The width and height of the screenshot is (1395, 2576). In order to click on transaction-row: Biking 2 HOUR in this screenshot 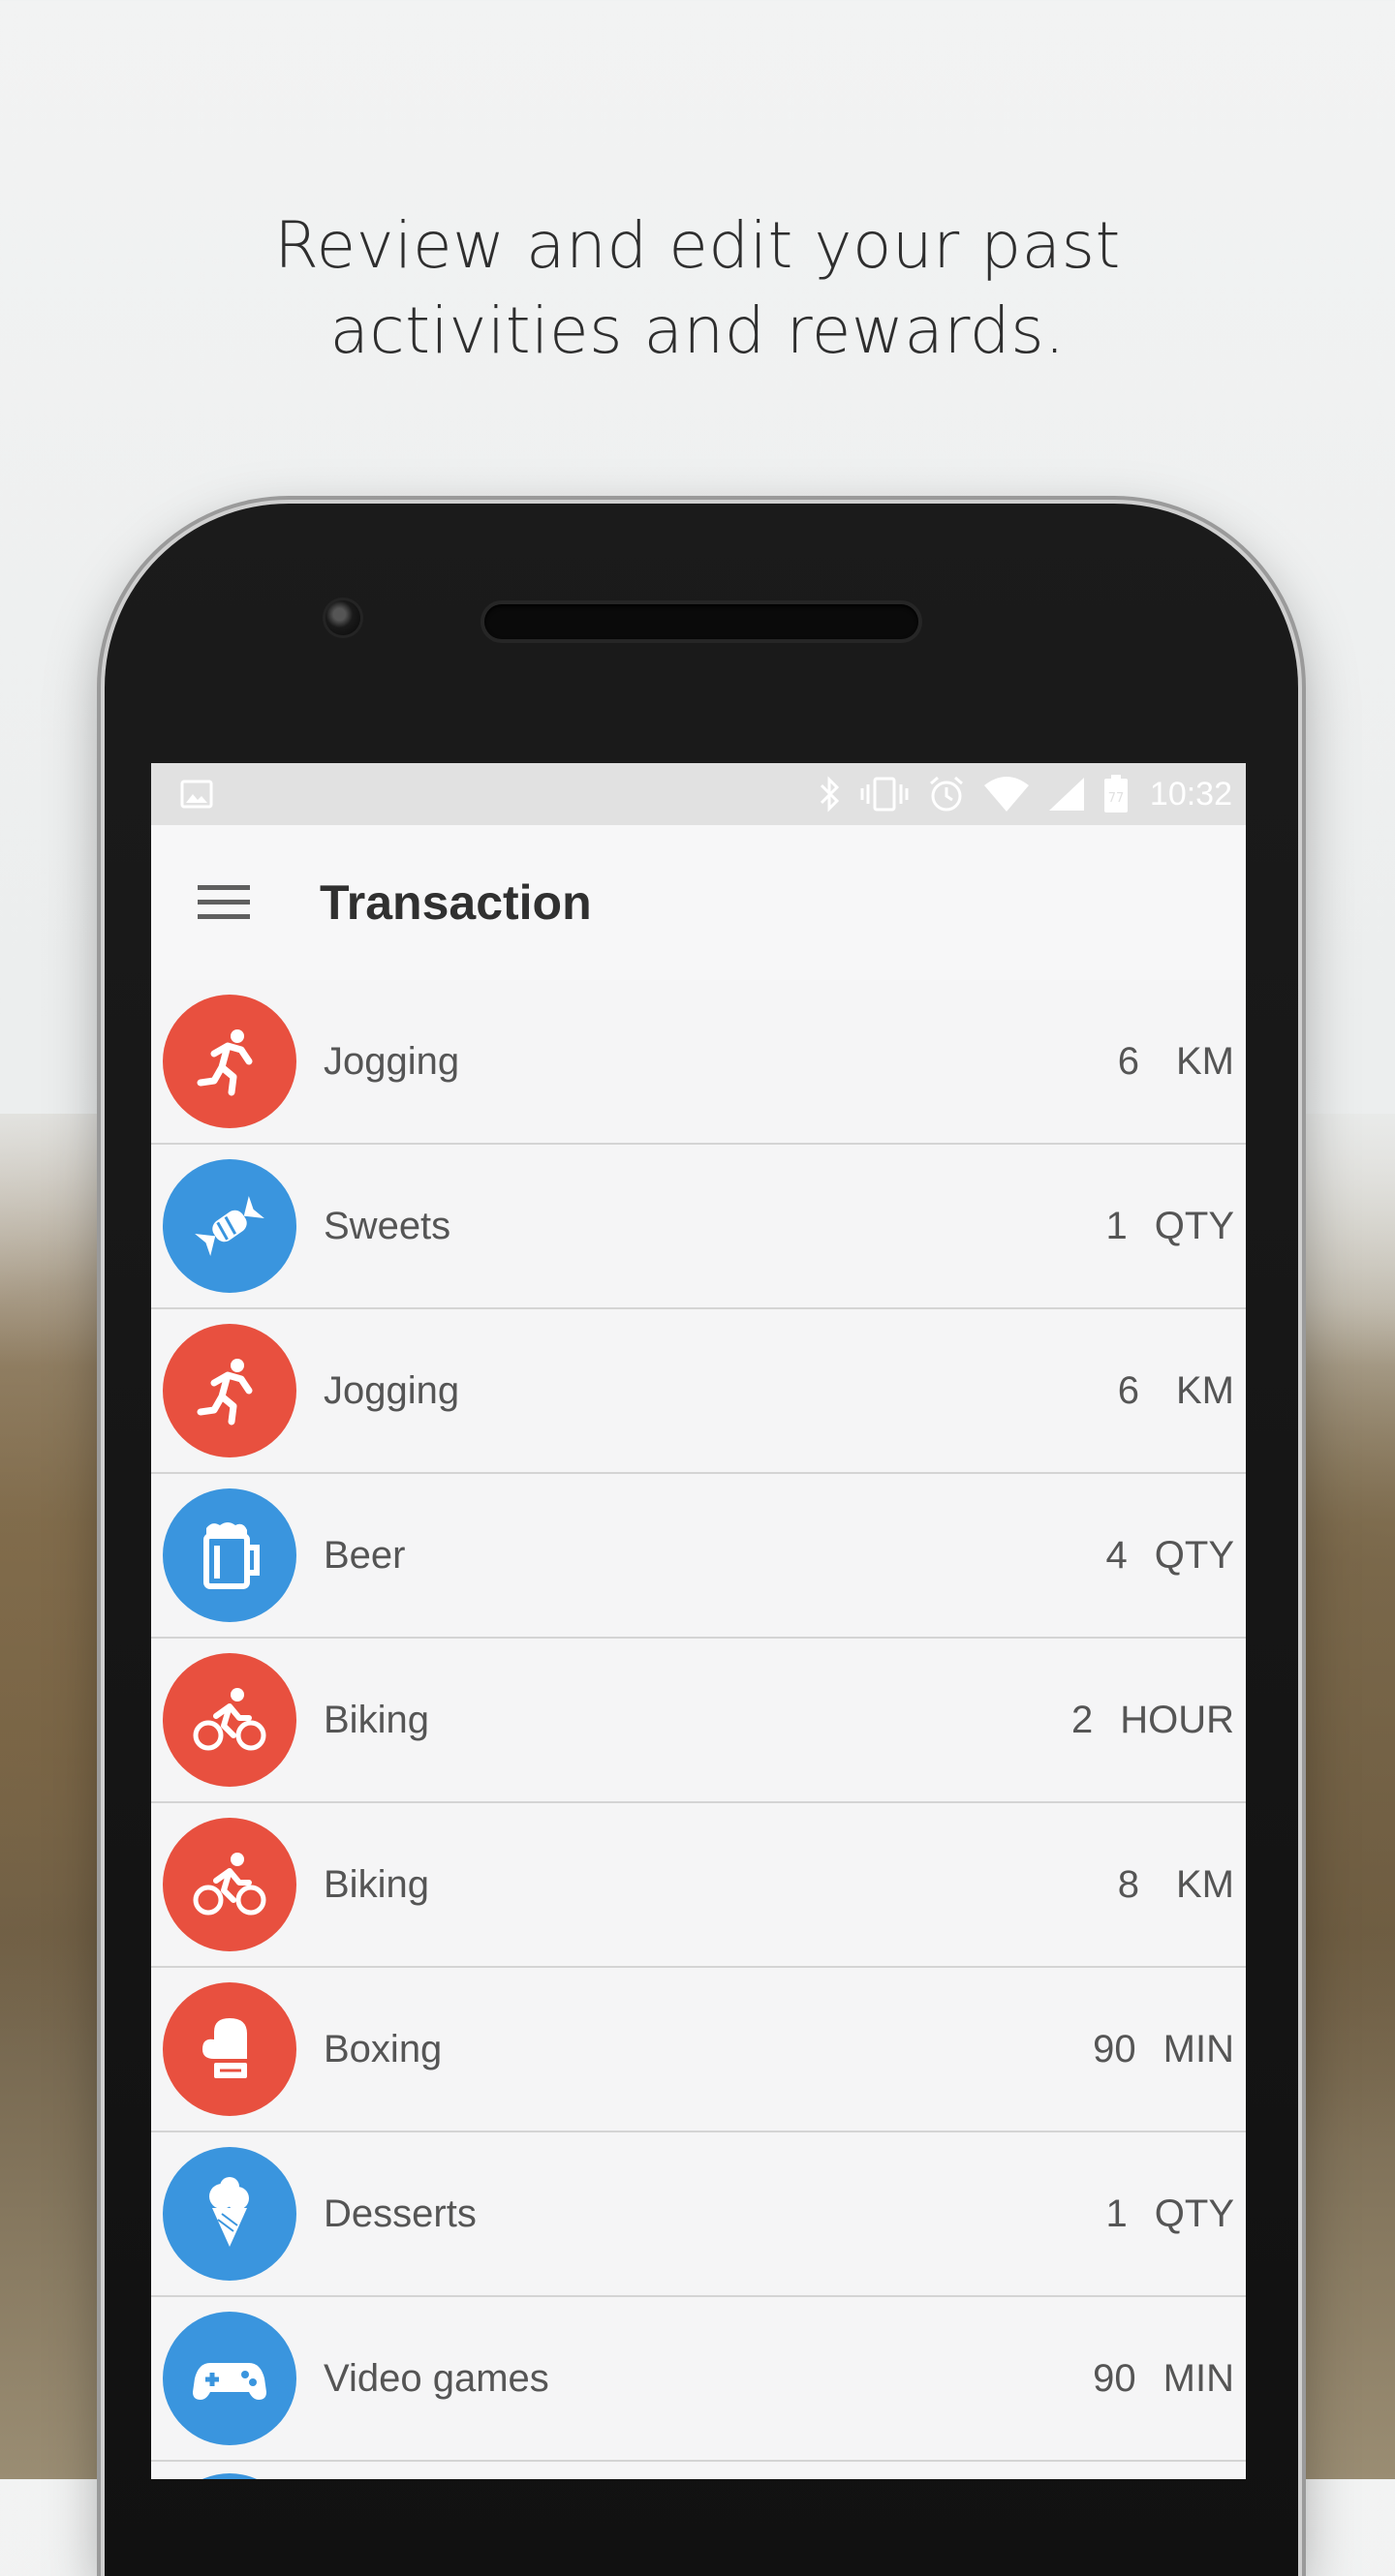, I will do `click(698, 1721)`.